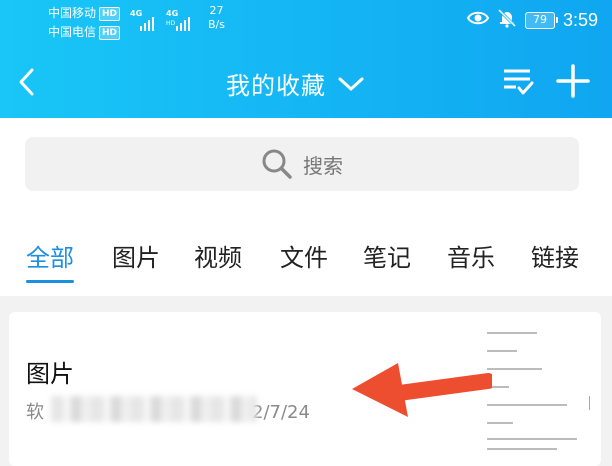 The width and height of the screenshot is (612, 466). What do you see at coordinates (50, 260) in the screenshot?
I see `tab-all: 全部` at bounding box center [50, 260].